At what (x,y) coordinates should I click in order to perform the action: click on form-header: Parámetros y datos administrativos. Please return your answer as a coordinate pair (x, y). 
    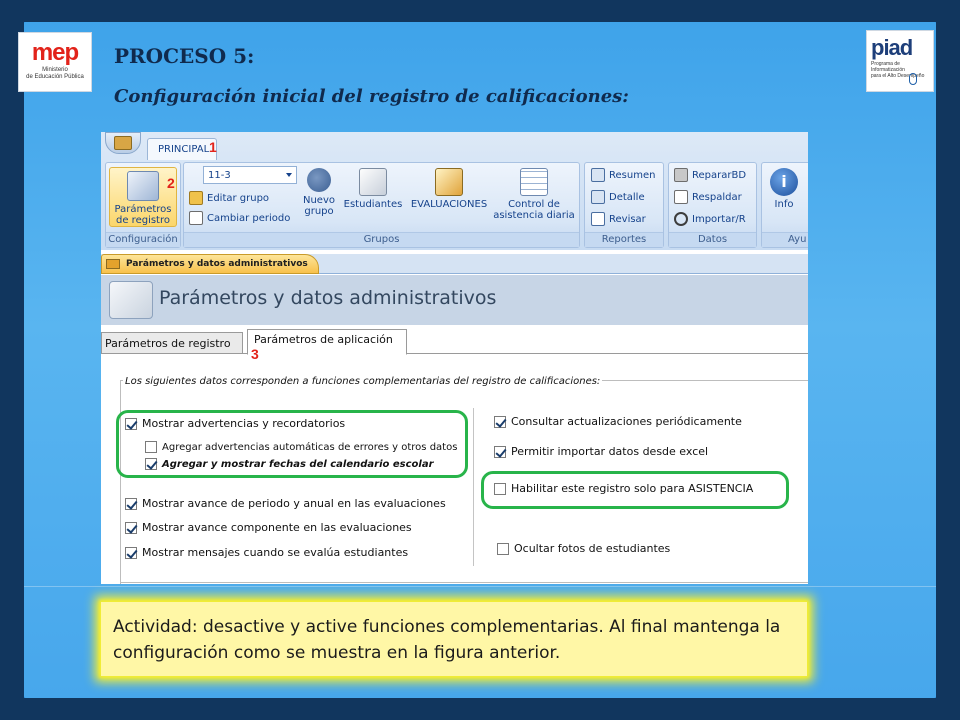
    Looking at the image, I should click on (454, 300).